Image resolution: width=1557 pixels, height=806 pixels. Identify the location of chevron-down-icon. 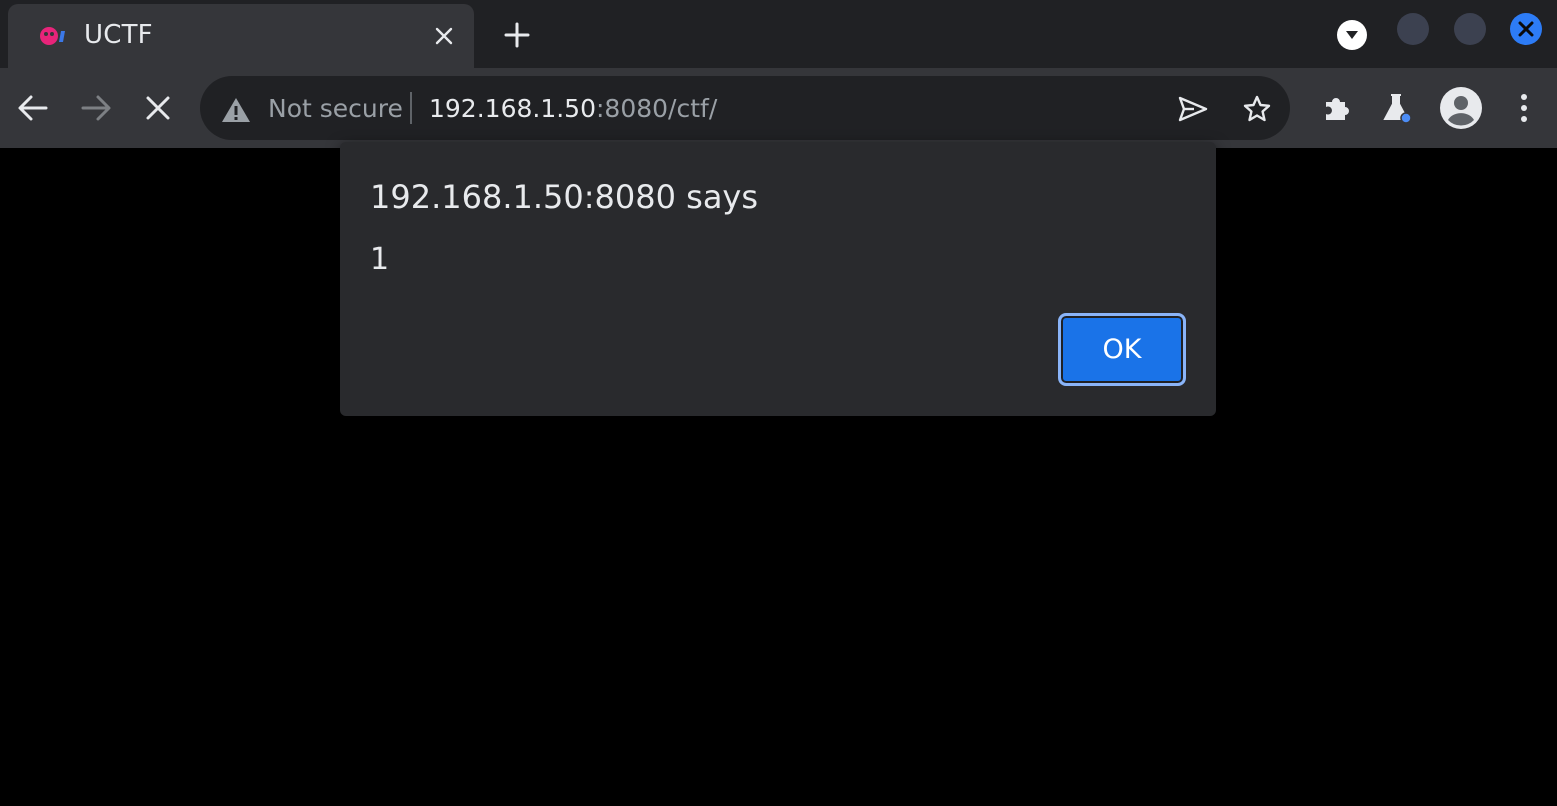
(1352, 35).